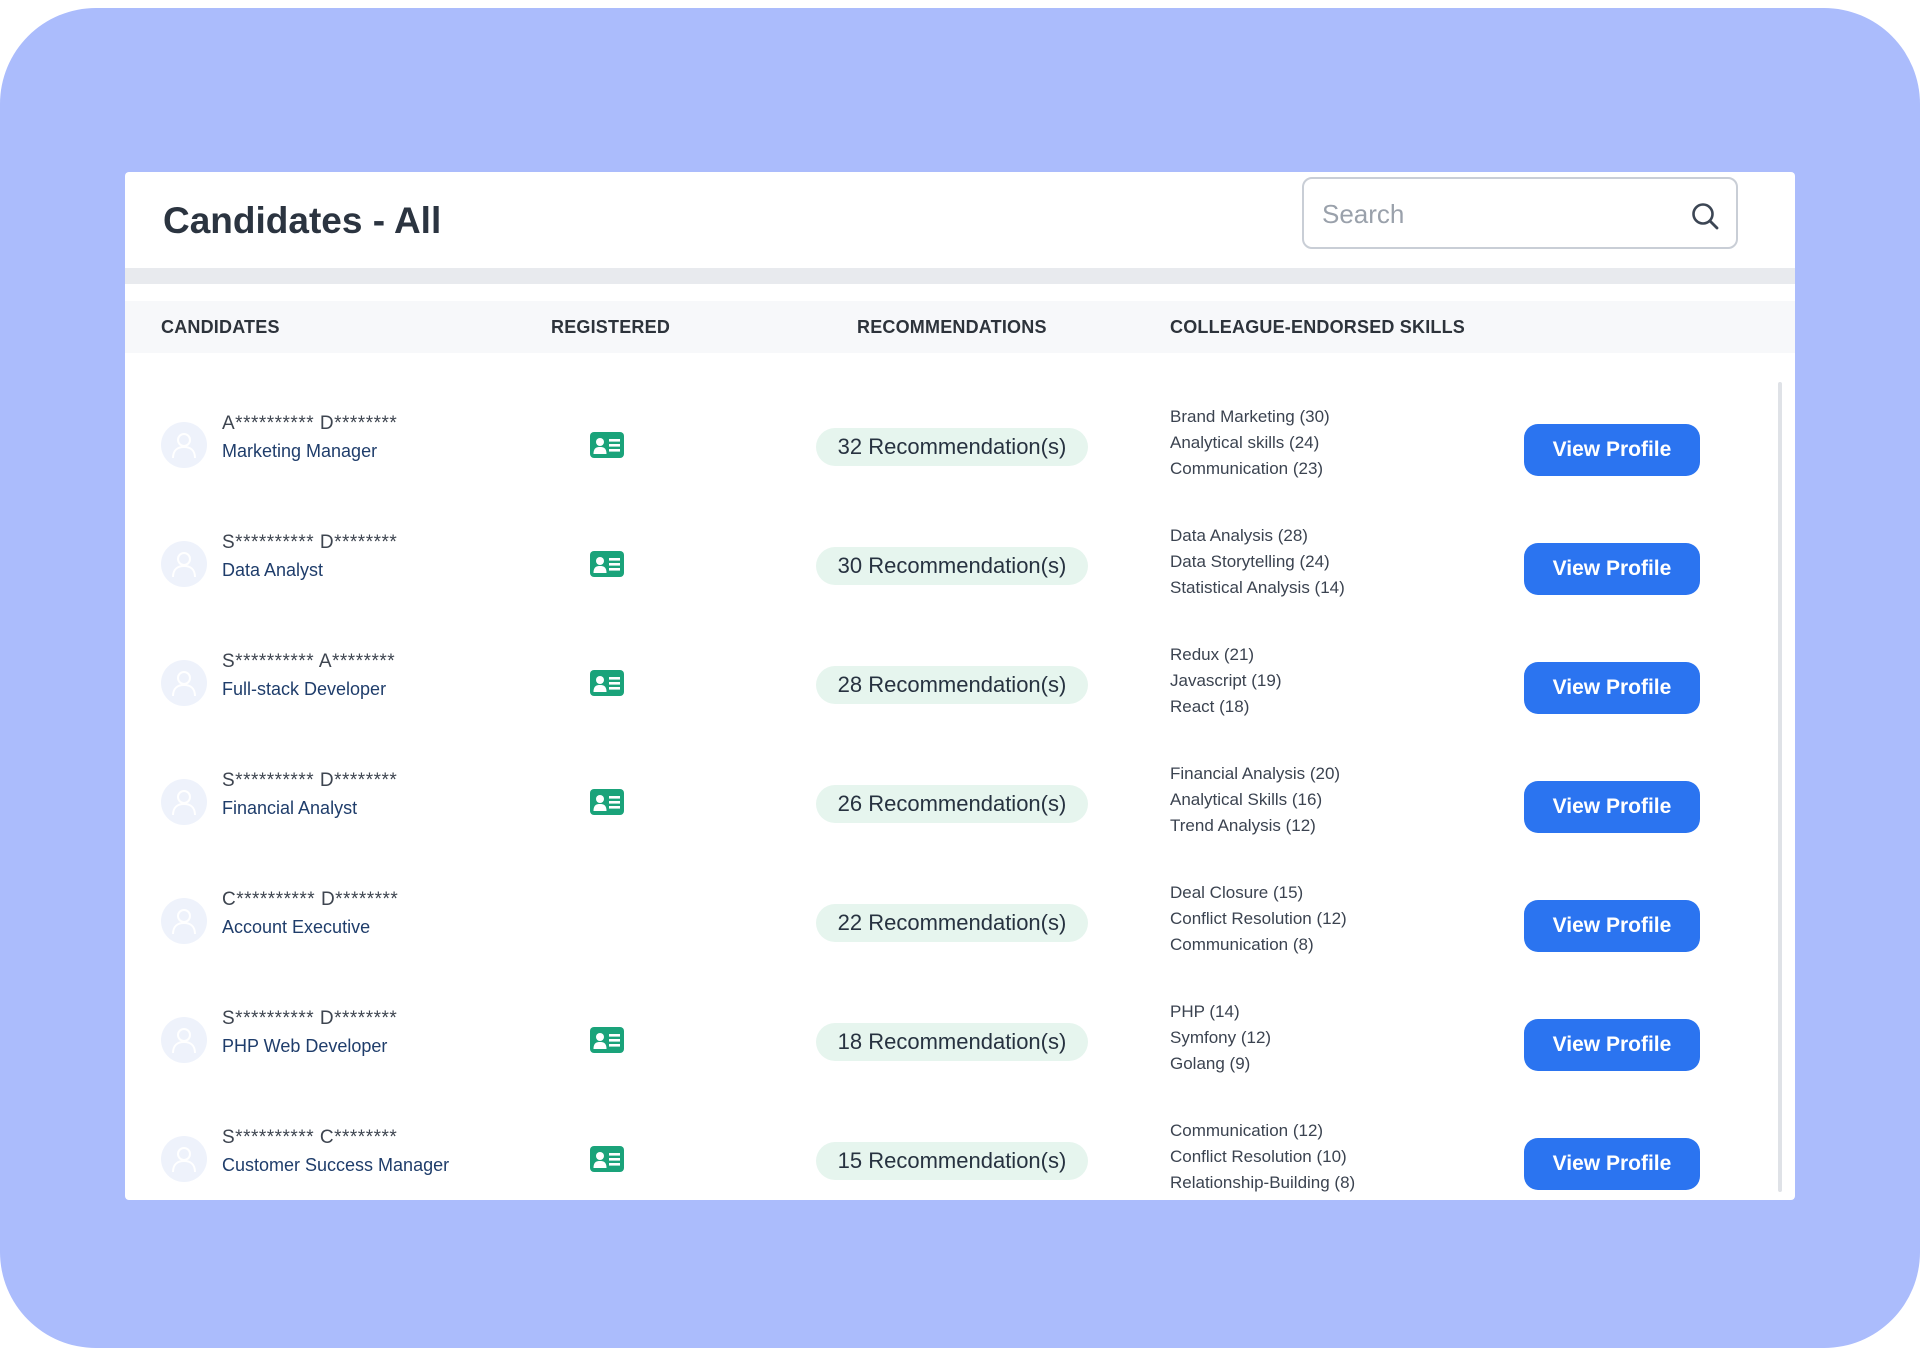 Image resolution: width=1920 pixels, height=1356 pixels. Describe the element at coordinates (1705, 216) in the screenshot. I see `search-icon` at that location.